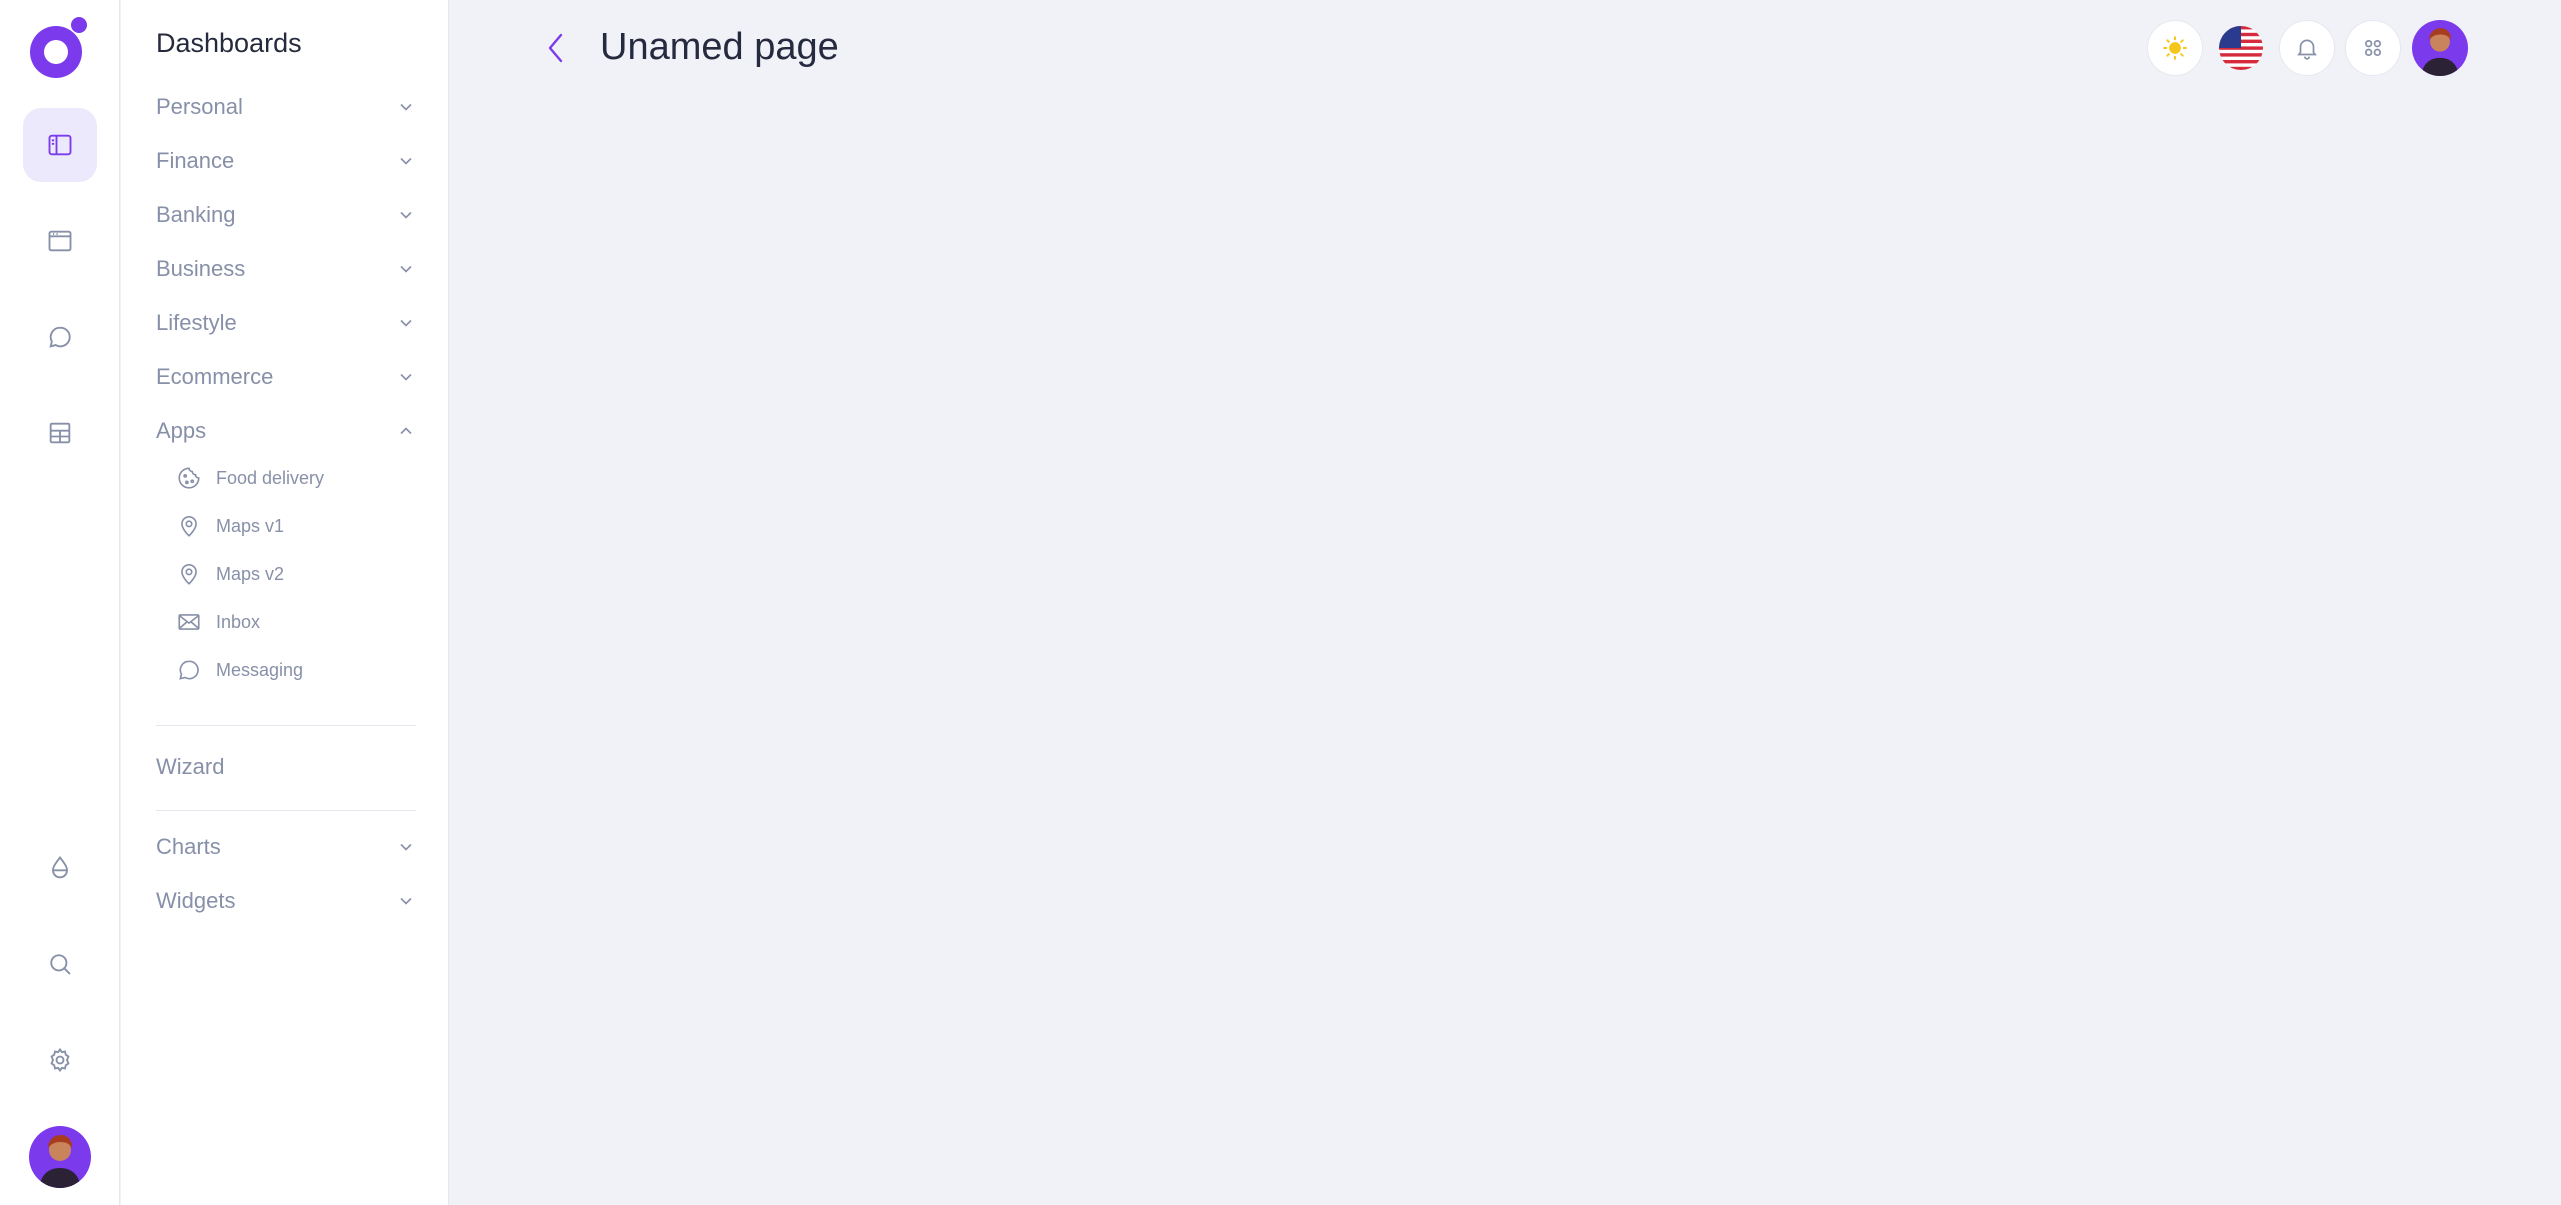 This screenshot has width=2561, height=1205. I want to click on dashboards-rail-button, so click(60, 145).